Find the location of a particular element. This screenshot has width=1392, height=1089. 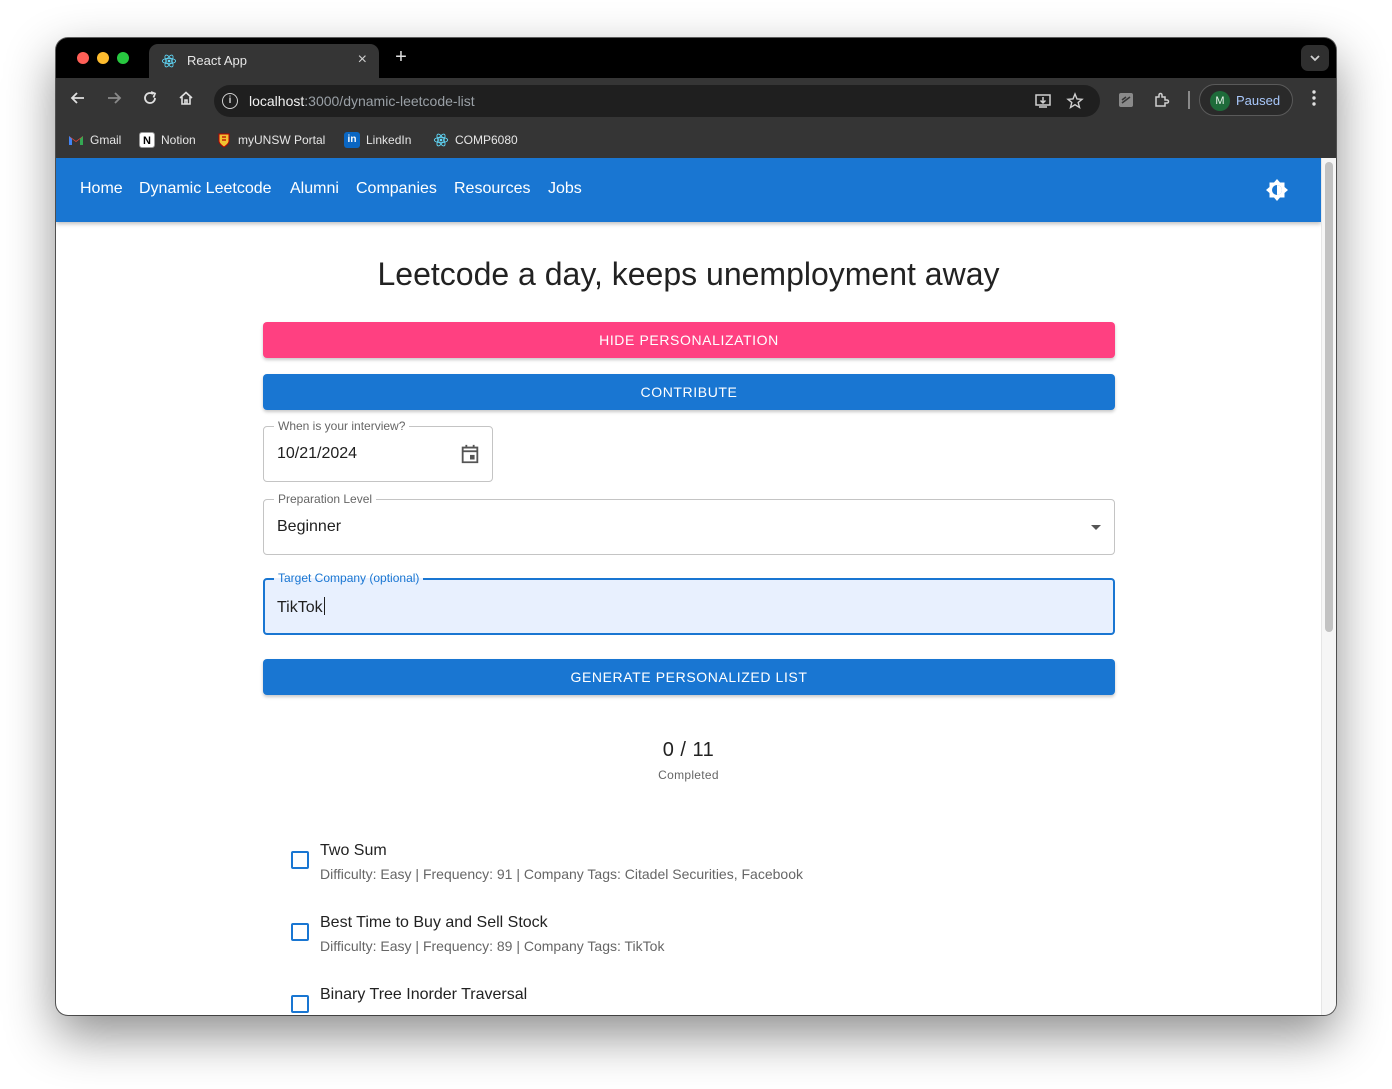

chevron-down-icon is located at coordinates (1315, 58).